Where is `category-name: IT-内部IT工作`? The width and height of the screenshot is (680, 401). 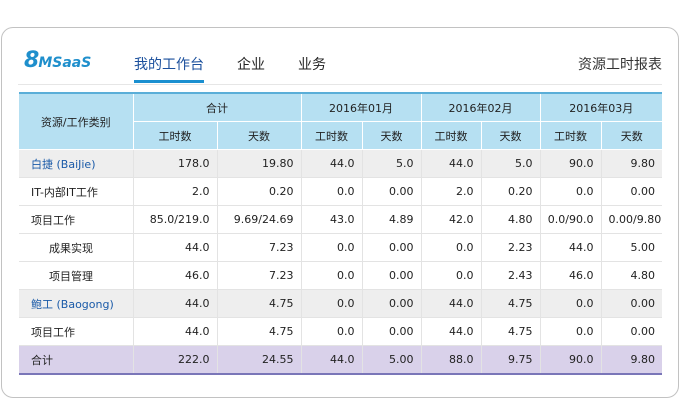
category-name: IT-内部IT工作 is located at coordinates (76, 191).